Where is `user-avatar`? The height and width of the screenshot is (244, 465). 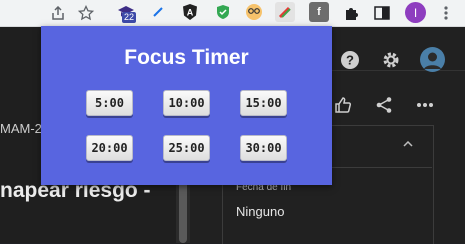 user-avatar is located at coordinates (432, 59).